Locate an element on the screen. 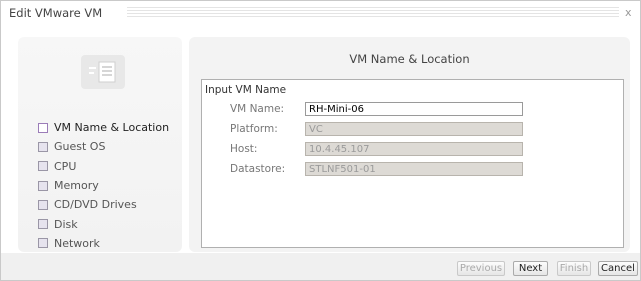  host-label: Host: is located at coordinates (244, 149).